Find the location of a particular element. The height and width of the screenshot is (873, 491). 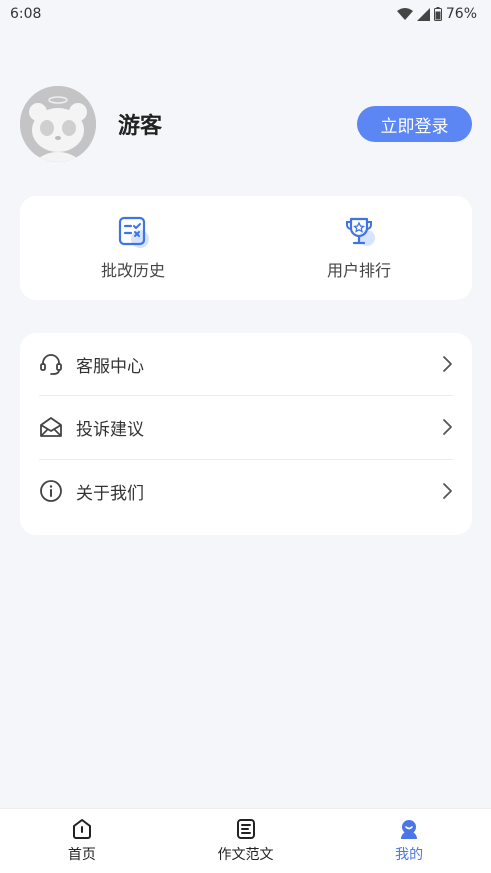

login-button: 立即登录 is located at coordinates (414, 124).